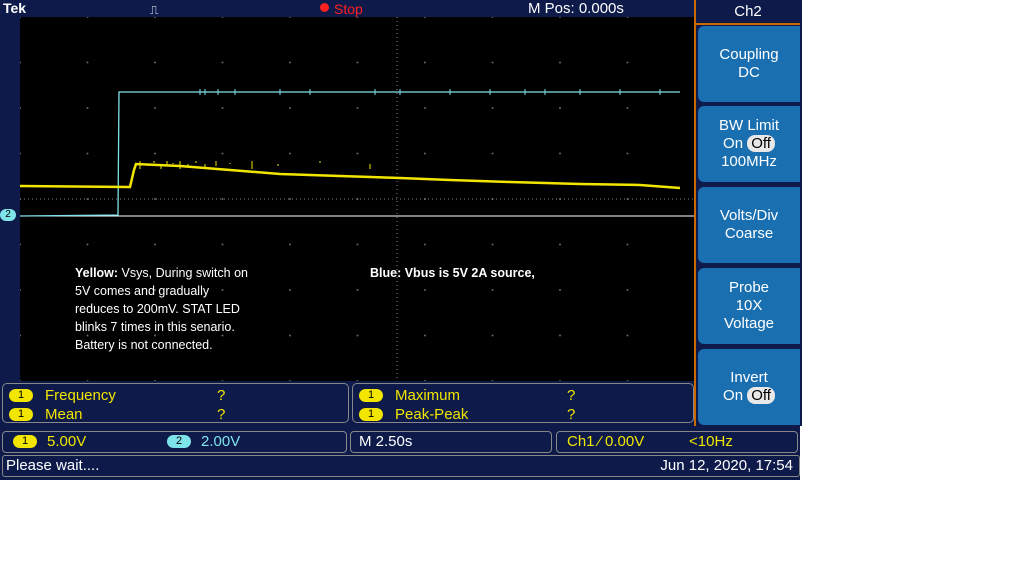  I want to click on blue-text: Vbus is 5V 2A source,, so click(468, 273).